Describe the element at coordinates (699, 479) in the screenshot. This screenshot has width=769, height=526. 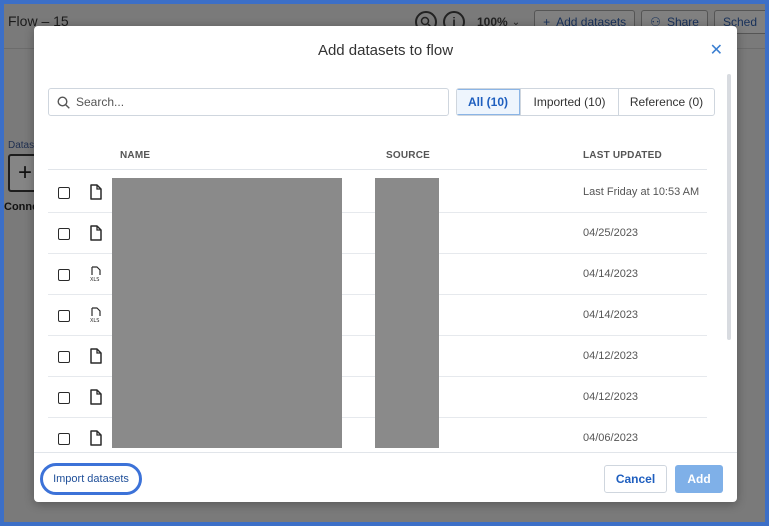
I see `add-button: Add` at that location.